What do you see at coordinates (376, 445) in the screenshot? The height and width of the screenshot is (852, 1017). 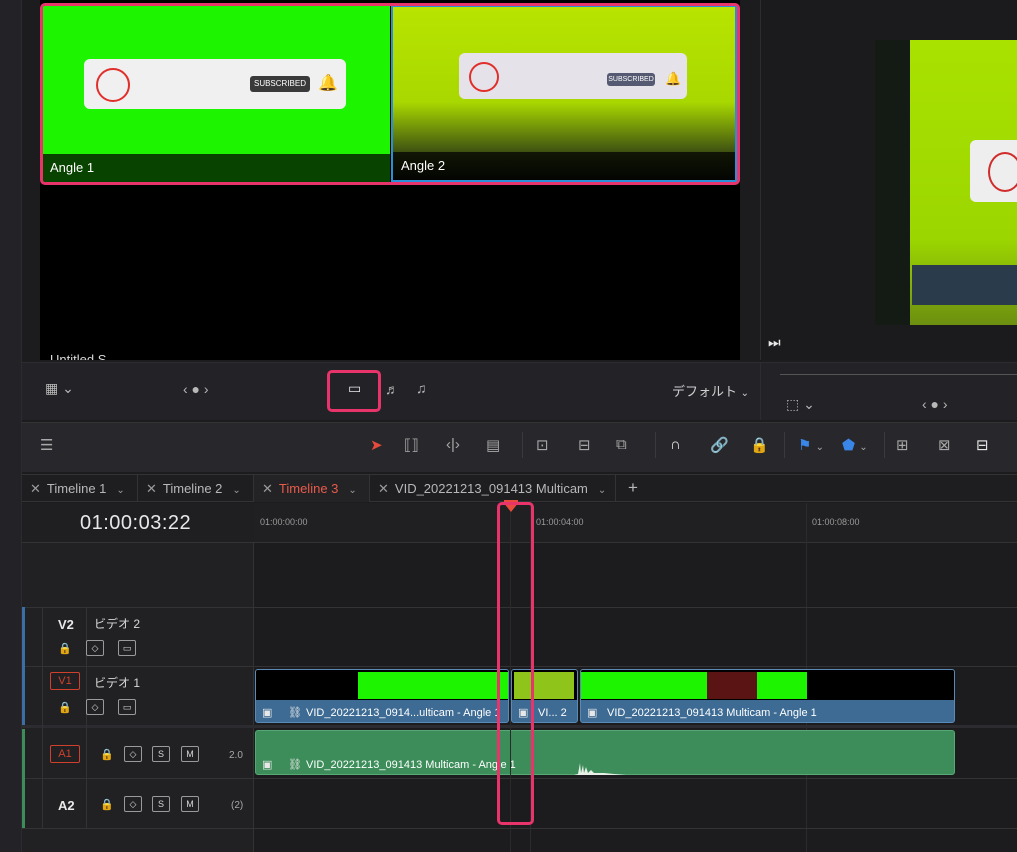 I see `selection-tool-icon: ➤` at bounding box center [376, 445].